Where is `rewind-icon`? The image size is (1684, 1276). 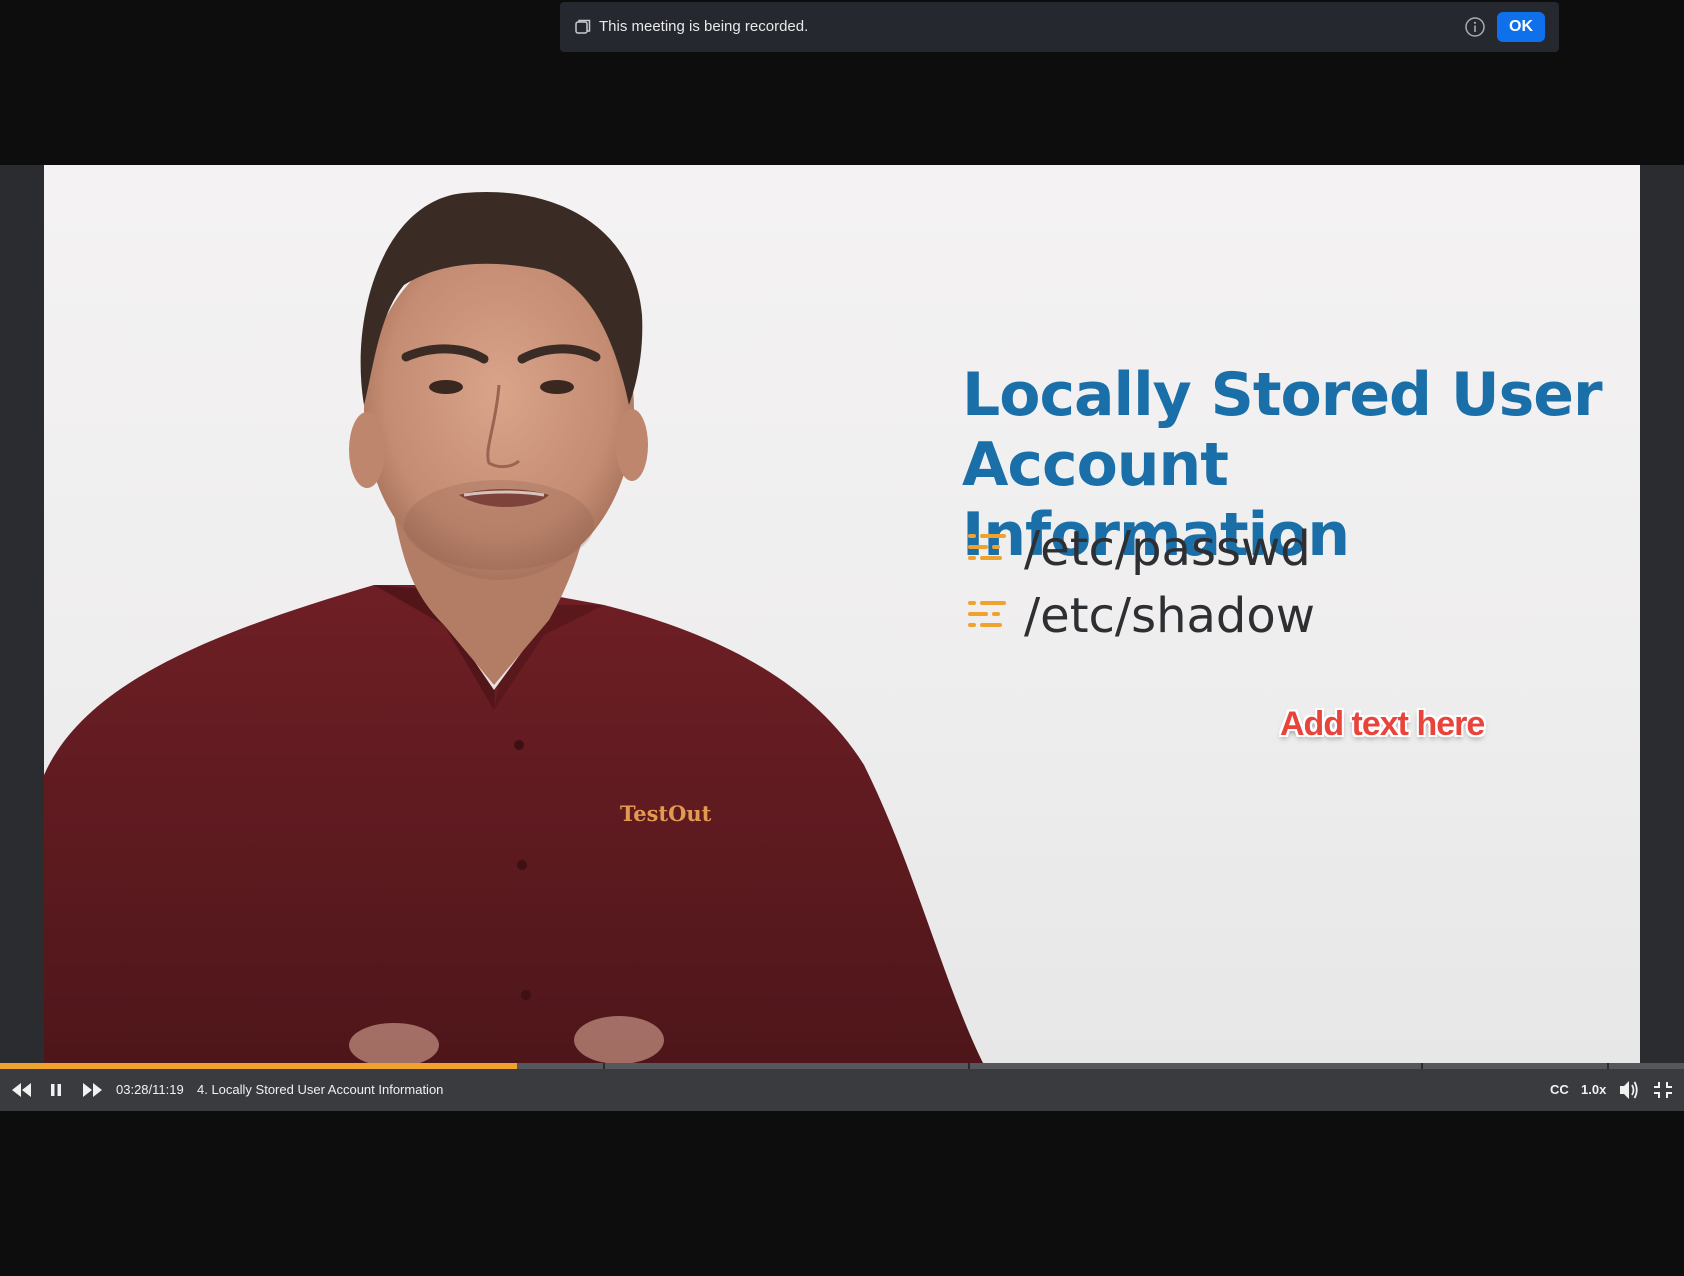
rewind-icon is located at coordinates (21, 1090).